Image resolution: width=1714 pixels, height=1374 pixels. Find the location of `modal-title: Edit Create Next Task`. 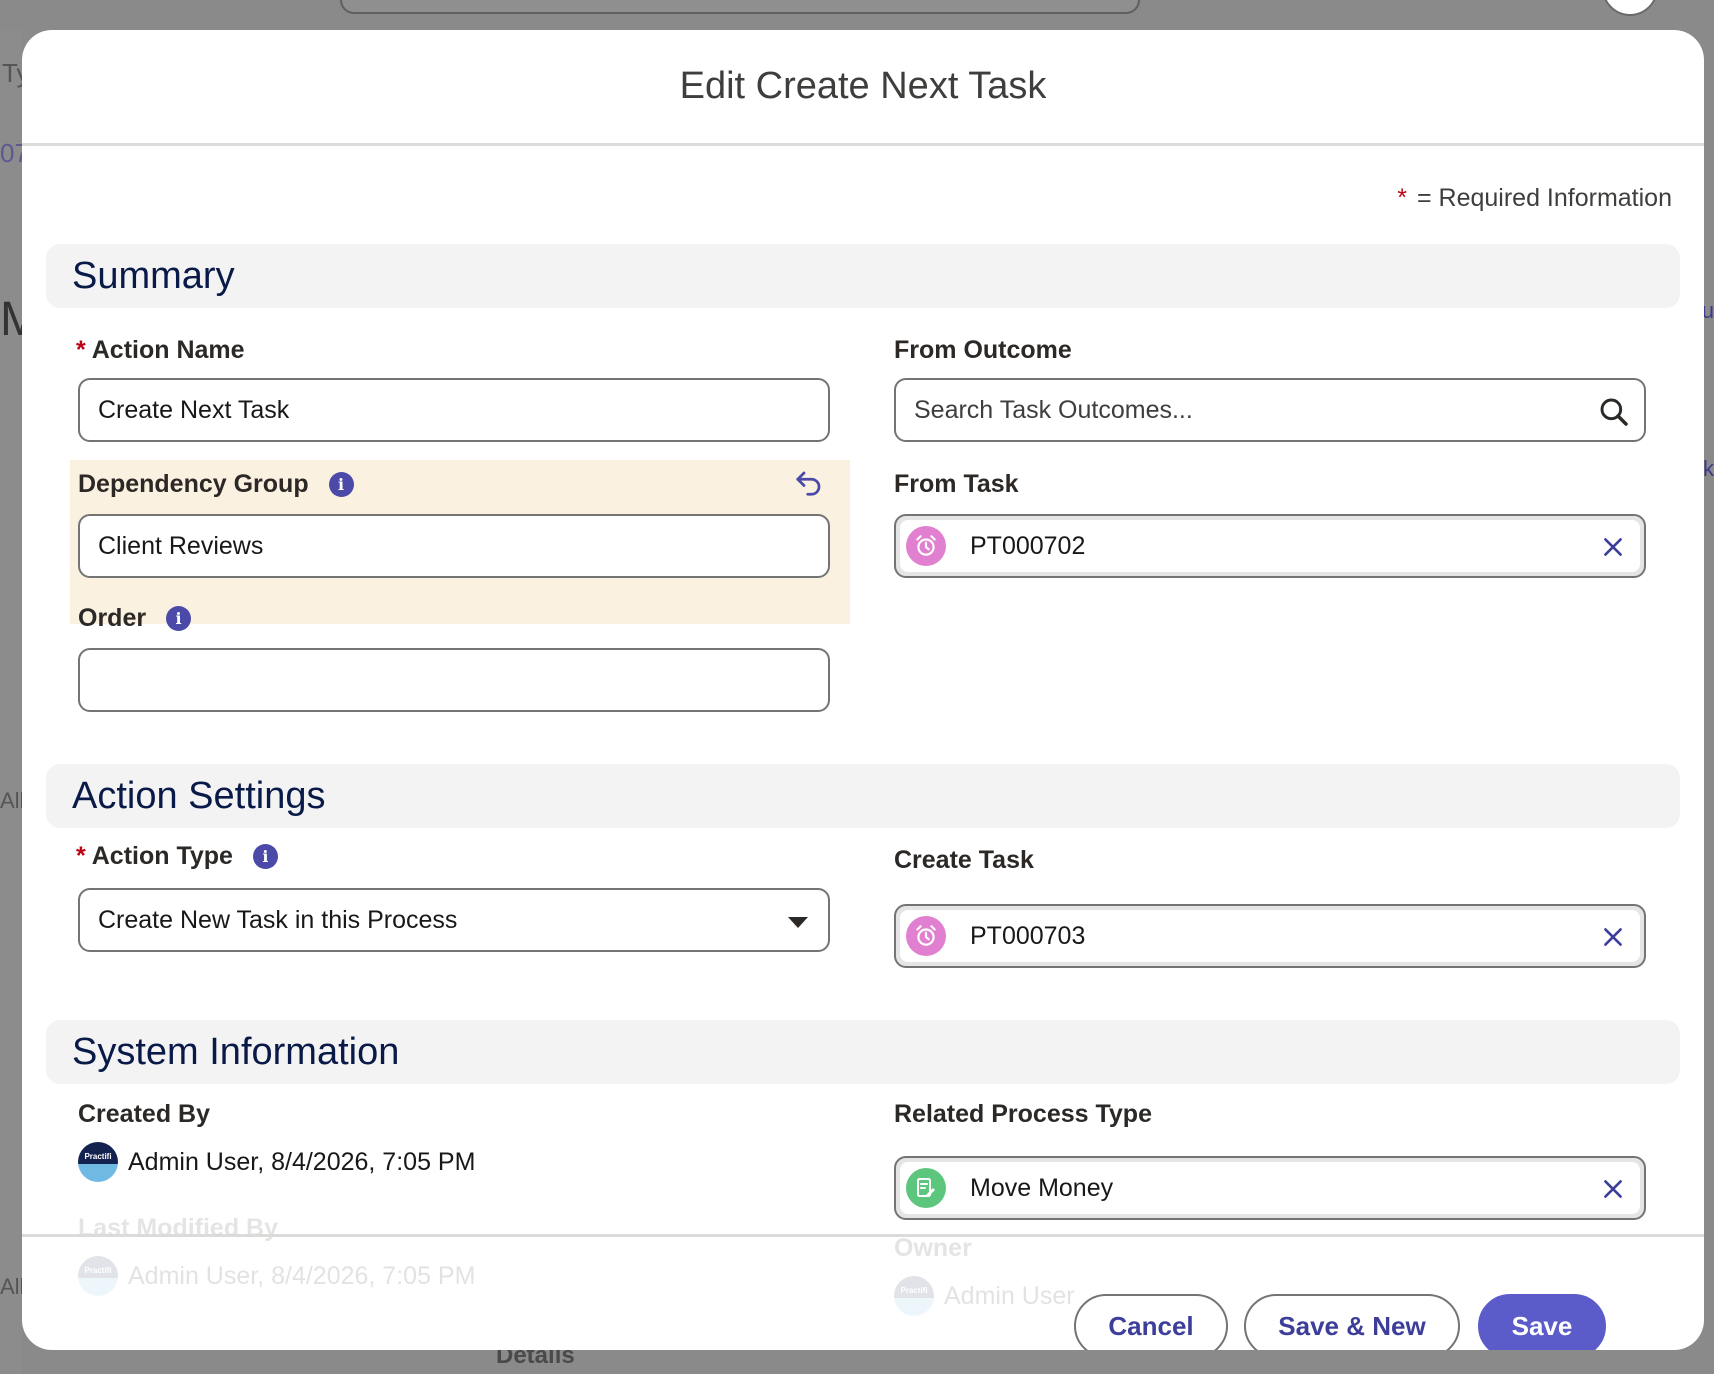

modal-title: Edit Create Next Task is located at coordinates (863, 86).